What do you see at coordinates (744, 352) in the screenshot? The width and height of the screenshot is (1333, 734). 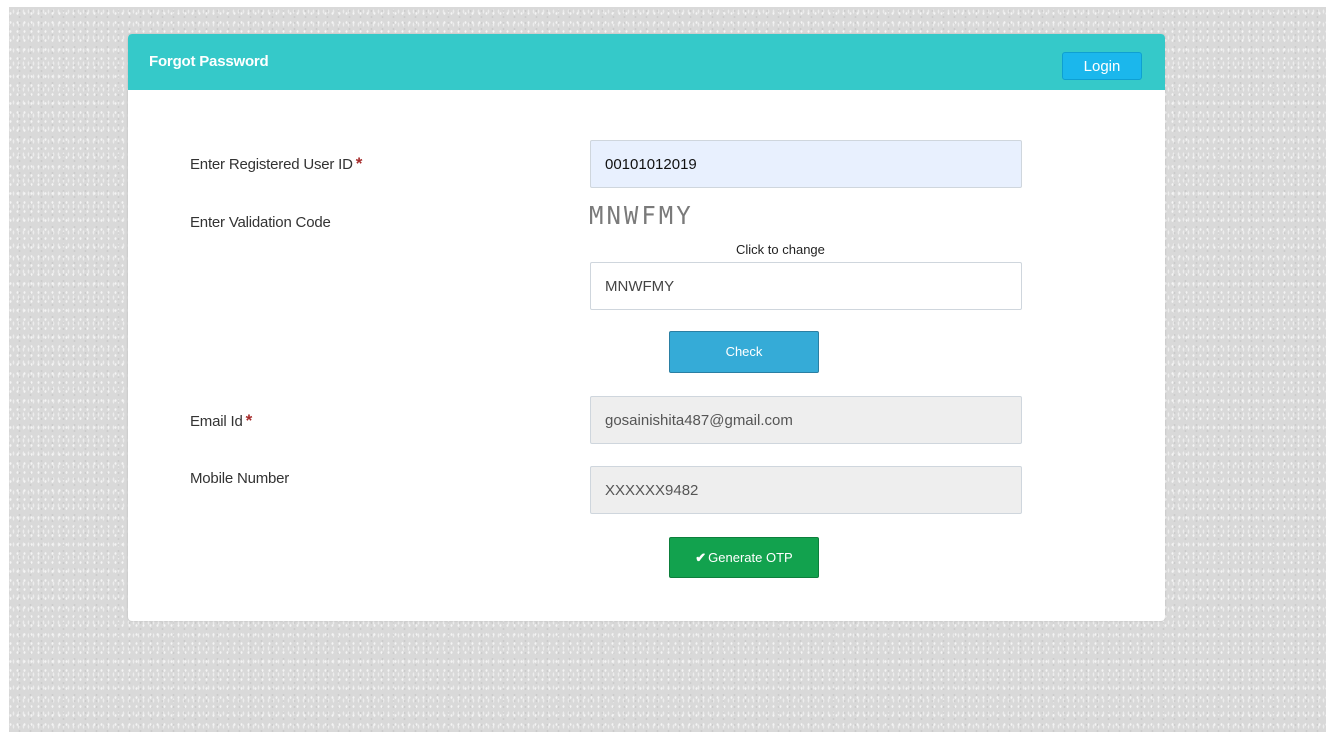 I see `check-button: Check` at bounding box center [744, 352].